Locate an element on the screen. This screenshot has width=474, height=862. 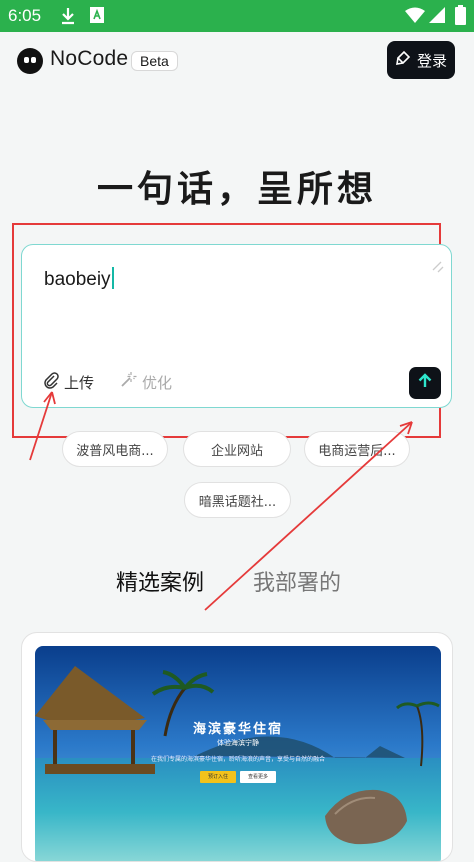
optimize-button: 优化 is located at coordinates (145, 382).